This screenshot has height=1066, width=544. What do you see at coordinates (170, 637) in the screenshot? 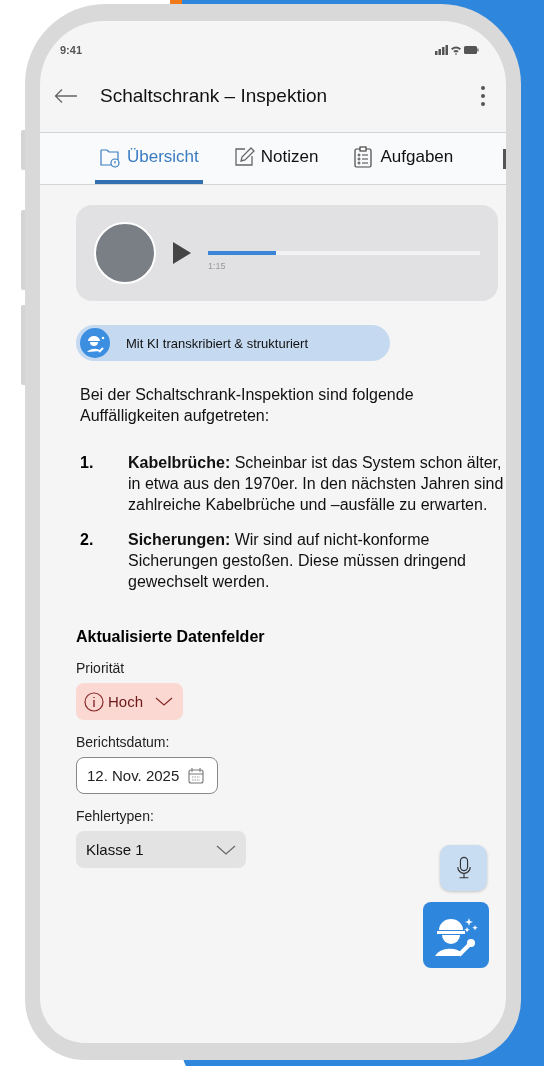
I see `section-heading: Aktualisierte Datenfelder` at bounding box center [170, 637].